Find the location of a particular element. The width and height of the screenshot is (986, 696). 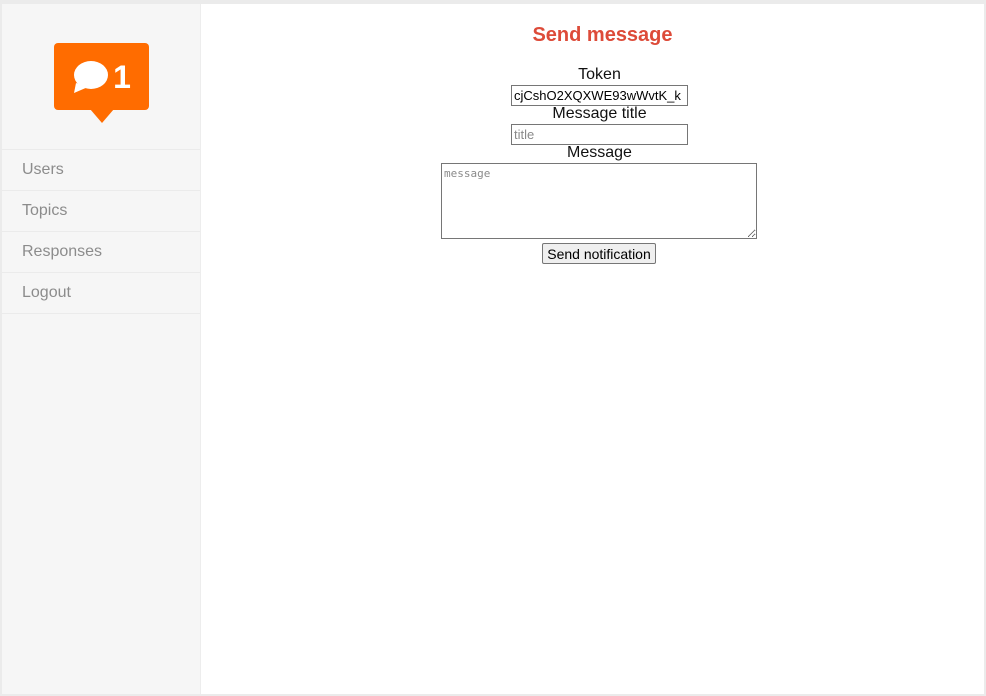

sidebar-item-logout: Logout is located at coordinates (101, 293).